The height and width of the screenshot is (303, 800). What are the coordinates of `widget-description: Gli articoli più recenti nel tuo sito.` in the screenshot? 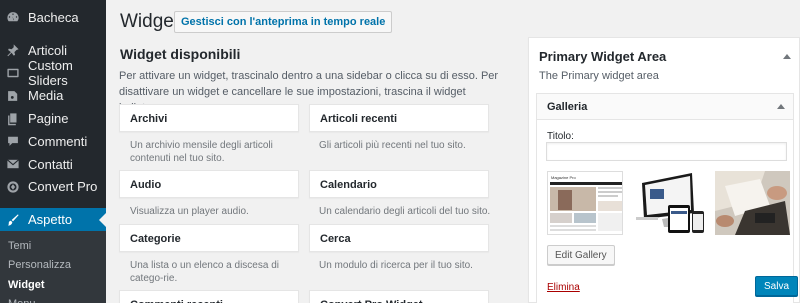 It's located at (392, 145).